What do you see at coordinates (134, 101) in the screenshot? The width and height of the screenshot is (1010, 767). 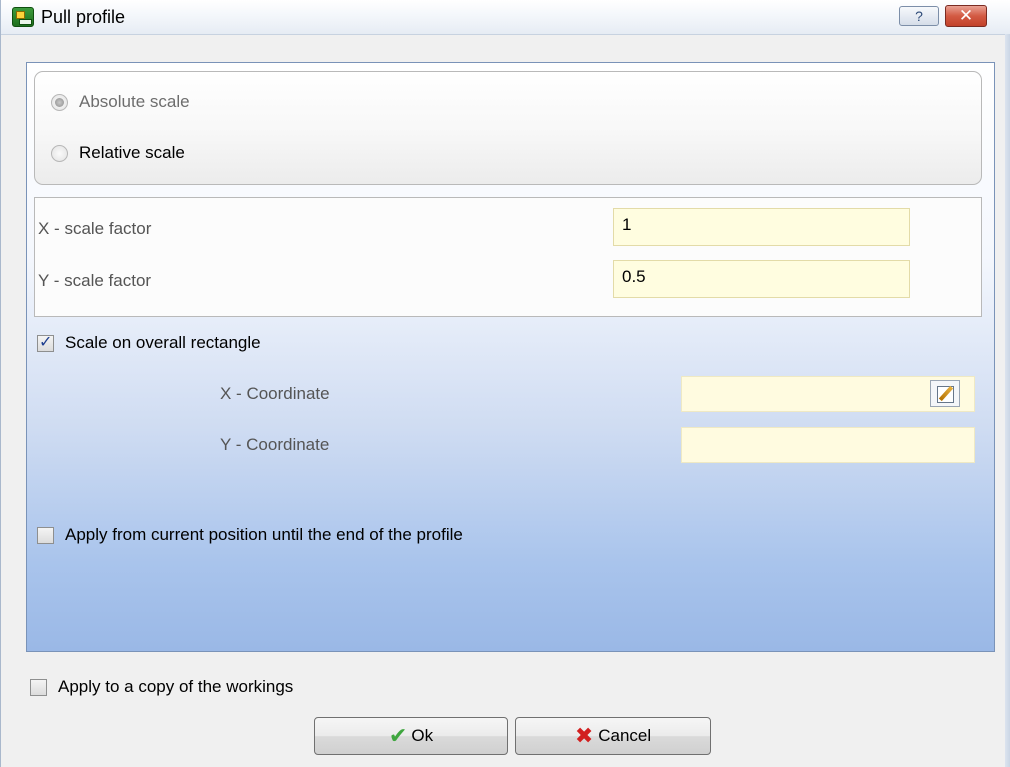 I see `radio-absolute-label: Absolute scale` at bounding box center [134, 101].